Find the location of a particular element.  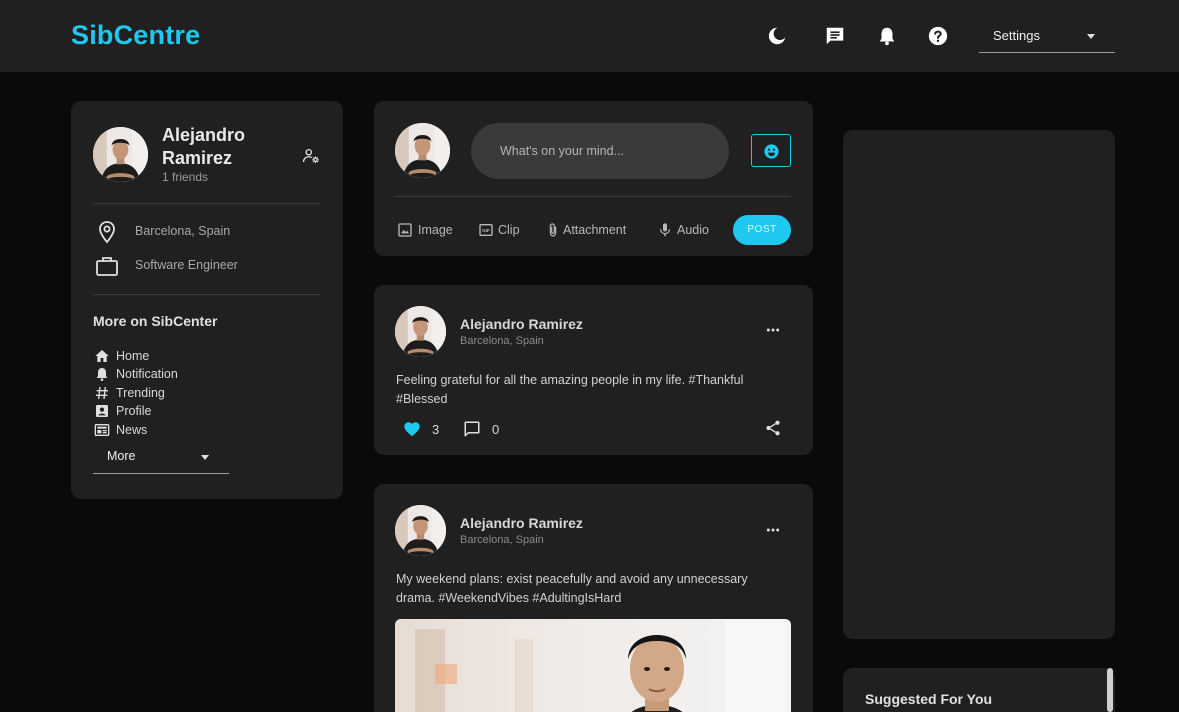

hashtag-icon is located at coordinates (102, 393).